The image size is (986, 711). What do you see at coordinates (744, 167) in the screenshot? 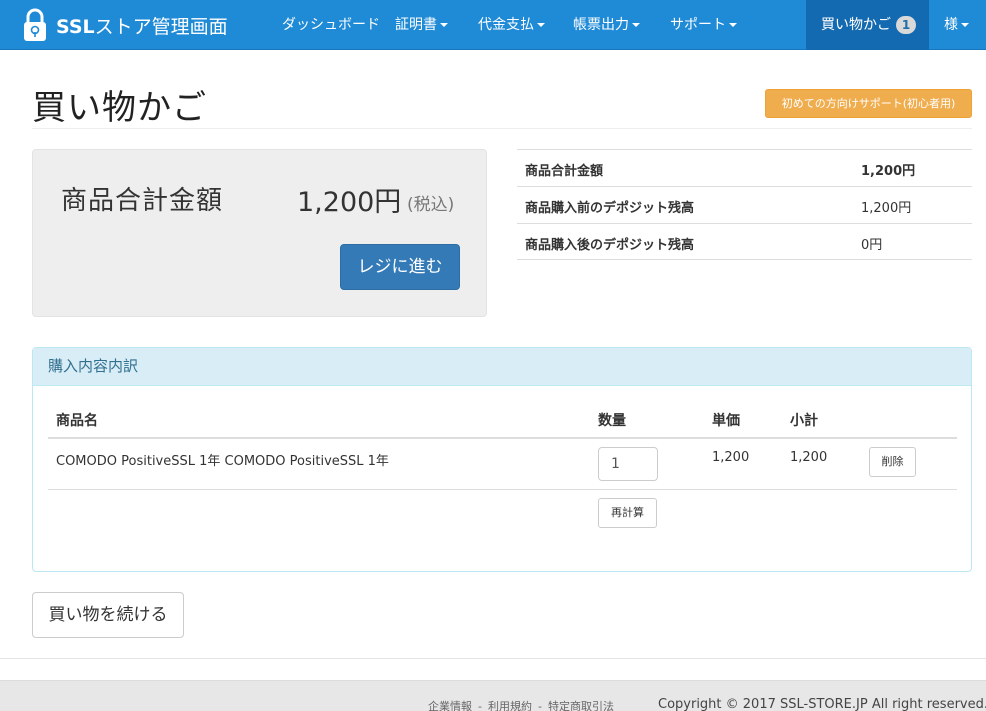
I see `summary-row-total: 商品合計金額 1,200円` at bounding box center [744, 167].